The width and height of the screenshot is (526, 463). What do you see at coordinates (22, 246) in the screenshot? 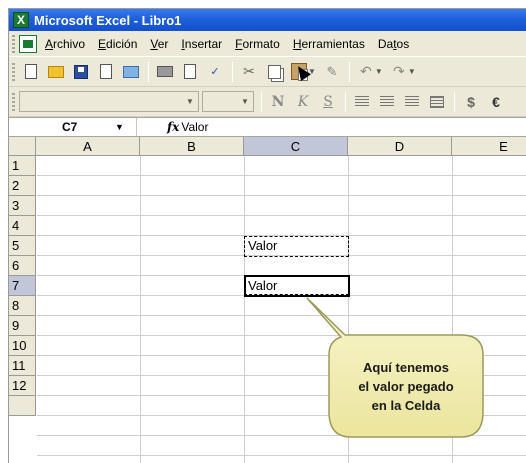
I see `row-header-5: 5` at bounding box center [22, 246].